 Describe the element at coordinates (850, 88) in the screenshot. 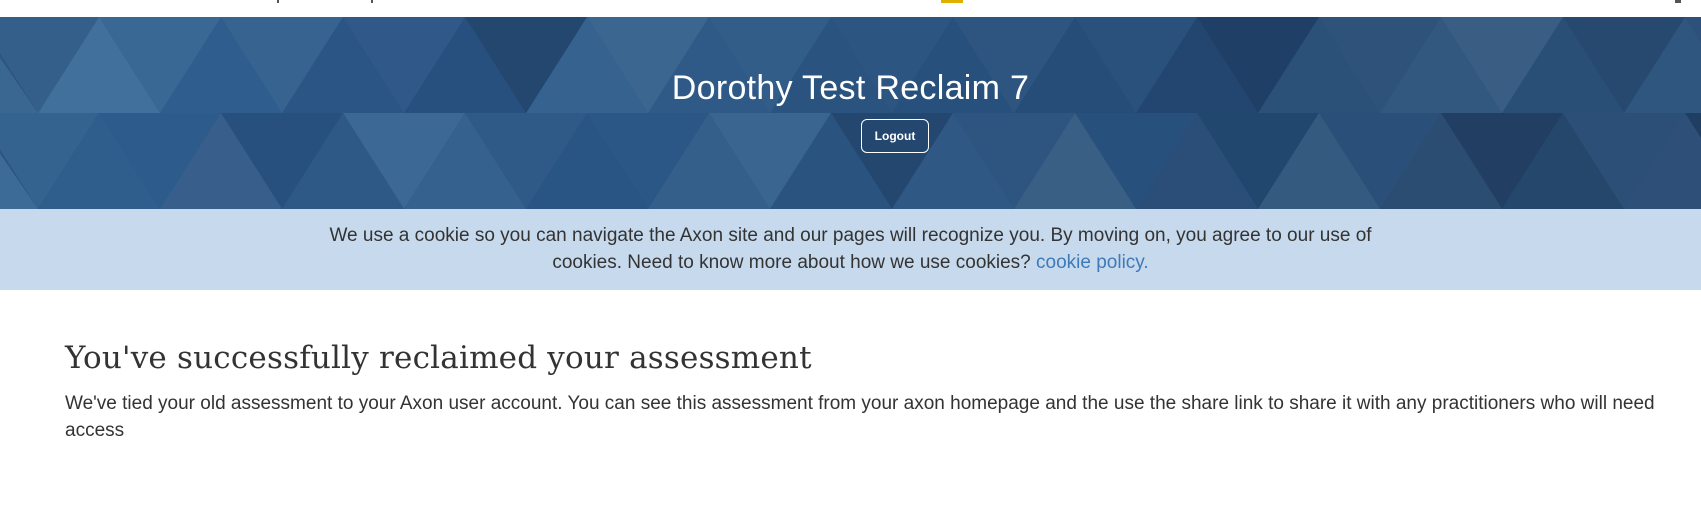

I see `page-title: Dorothy Test Reclaim 7` at that location.